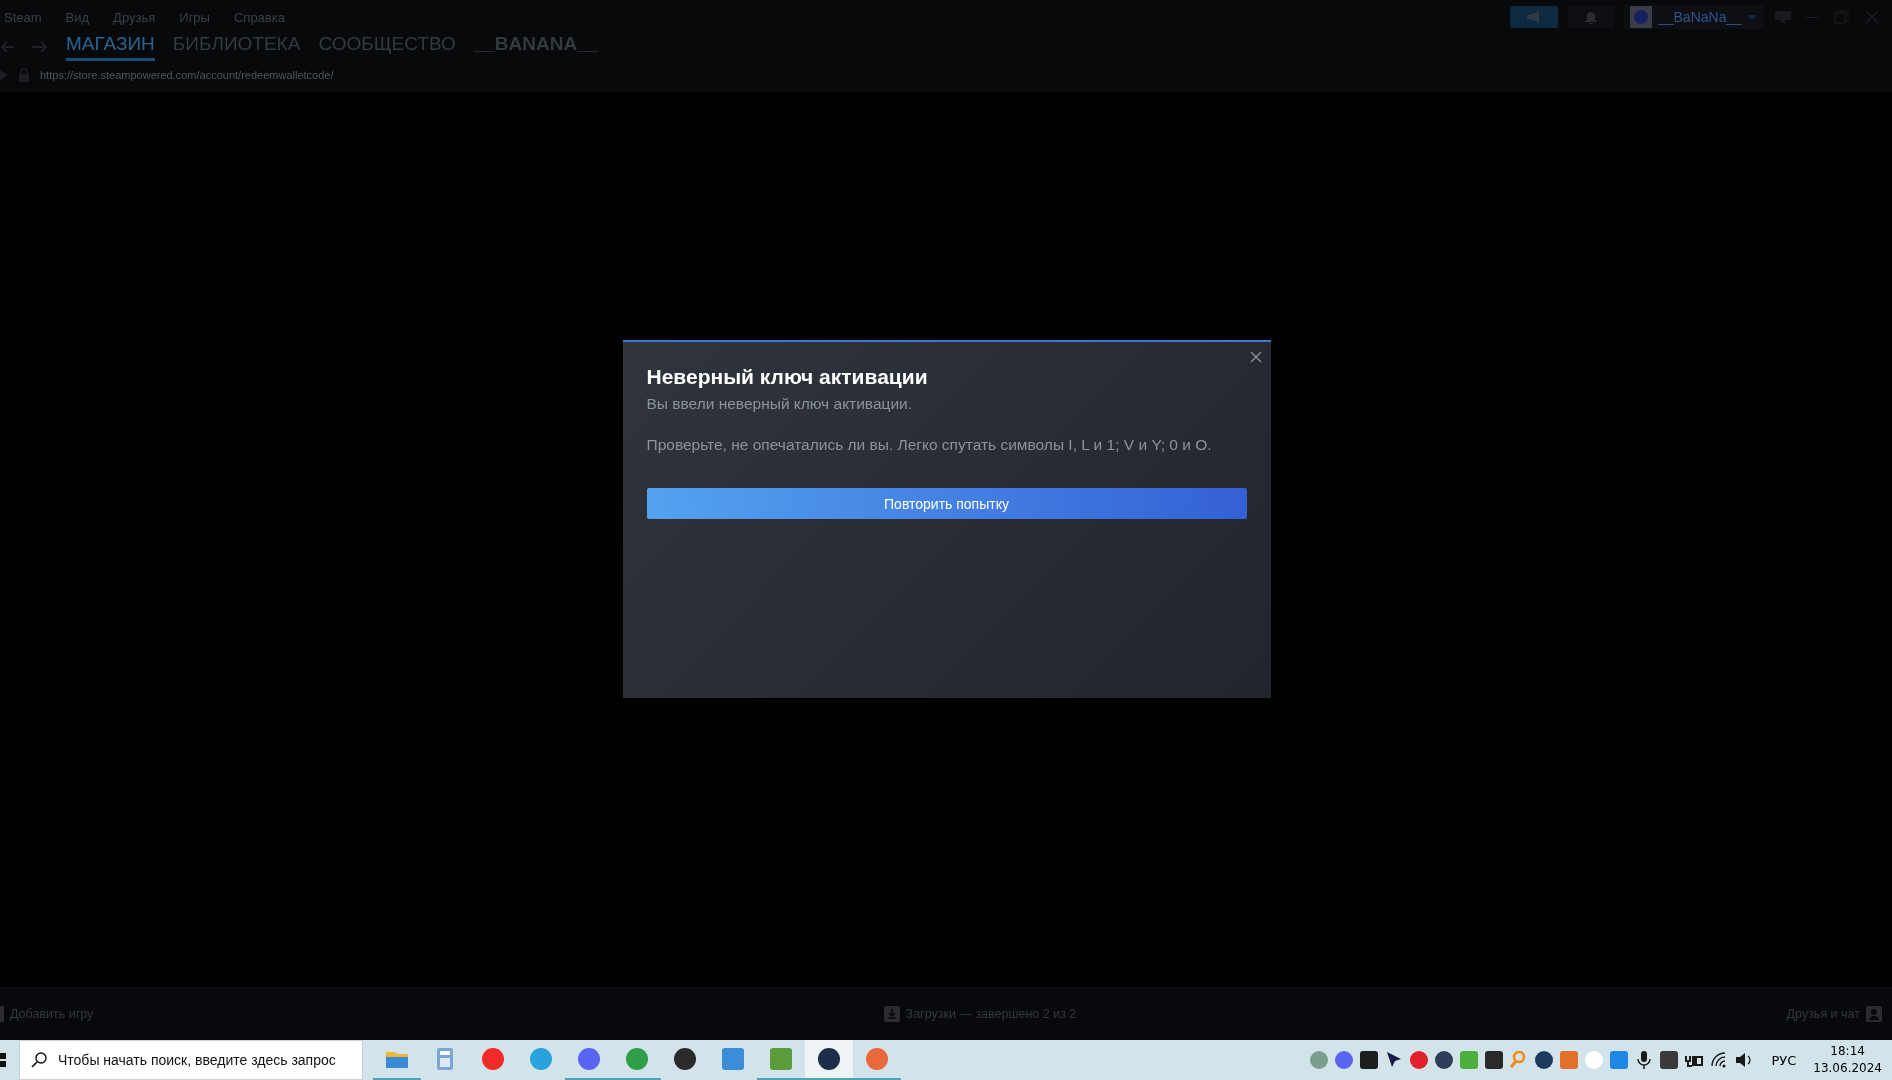 The width and height of the screenshot is (1892, 1080). Describe the element at coordinates (1640, 17) in the screenshot. I see `avatar-icon` at that location.